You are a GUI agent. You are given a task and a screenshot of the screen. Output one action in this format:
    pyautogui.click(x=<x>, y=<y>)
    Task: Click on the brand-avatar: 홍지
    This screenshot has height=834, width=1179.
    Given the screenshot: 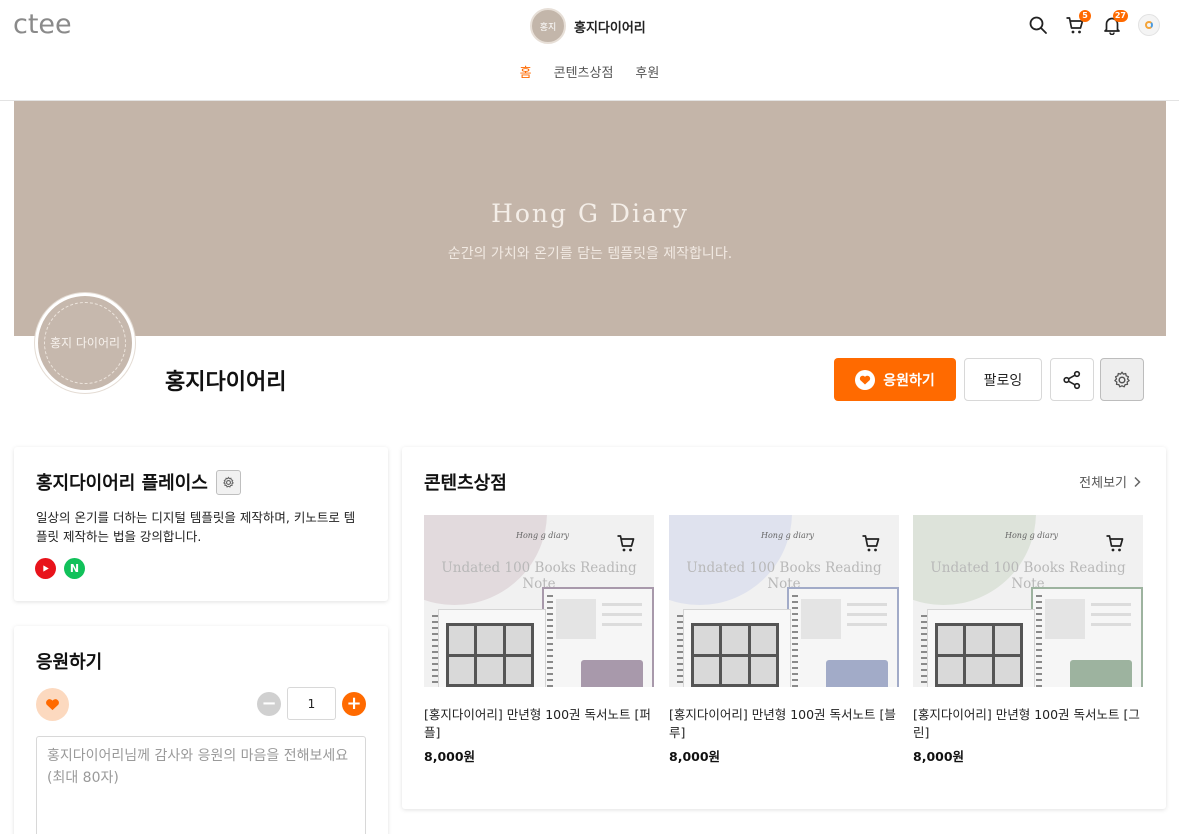 What is the action you would take?
    pyautogui.click(x=548, y=26)
    